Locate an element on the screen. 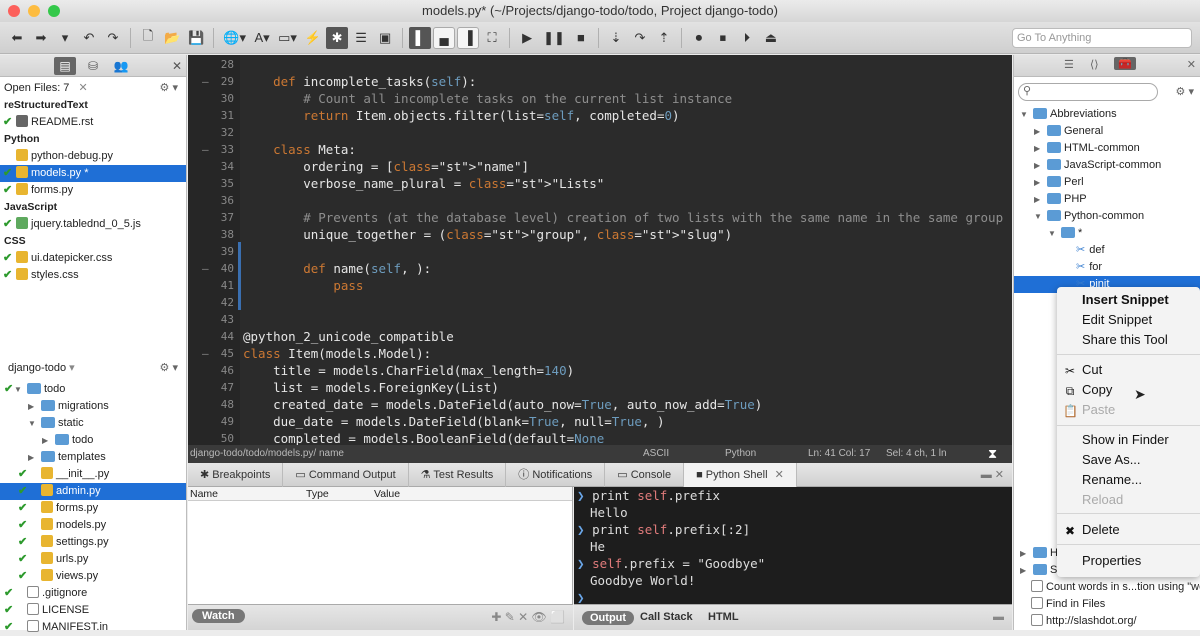  step-out-icon: ⇡ is located at coordinates (664, 38).